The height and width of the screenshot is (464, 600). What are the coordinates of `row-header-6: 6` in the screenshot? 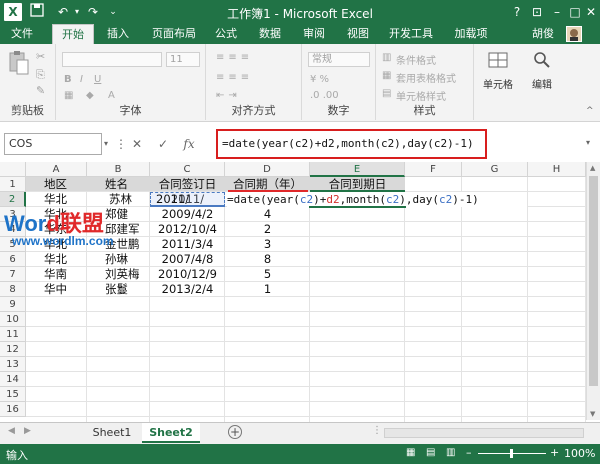 It's located at (13, 259).